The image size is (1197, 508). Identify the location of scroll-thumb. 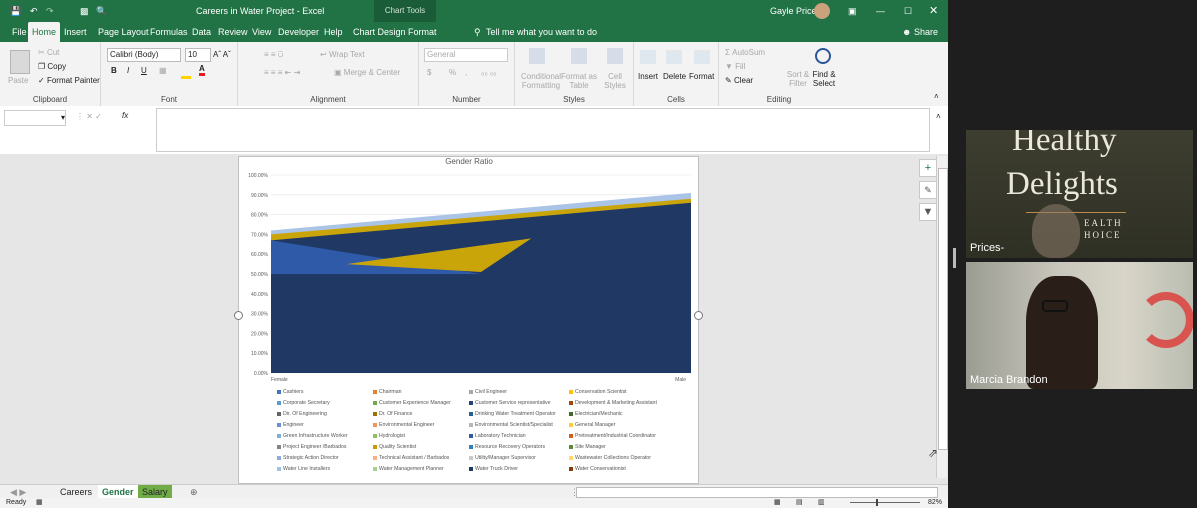
(943, 309).